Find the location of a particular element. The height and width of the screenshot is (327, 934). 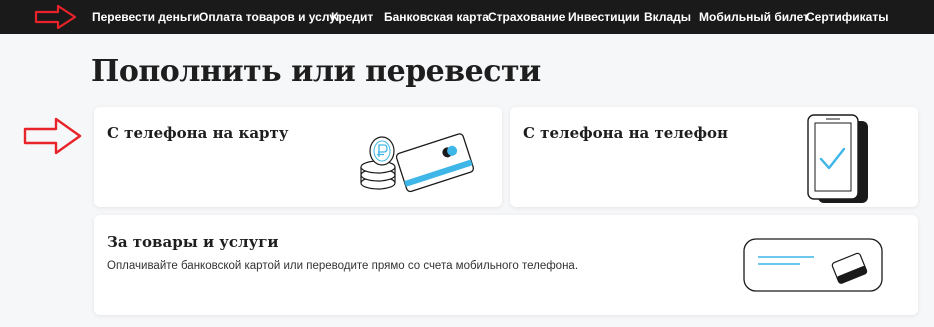

nav-item-mobile-ticket: Мобильный билет is located at coordinates (754, 17).